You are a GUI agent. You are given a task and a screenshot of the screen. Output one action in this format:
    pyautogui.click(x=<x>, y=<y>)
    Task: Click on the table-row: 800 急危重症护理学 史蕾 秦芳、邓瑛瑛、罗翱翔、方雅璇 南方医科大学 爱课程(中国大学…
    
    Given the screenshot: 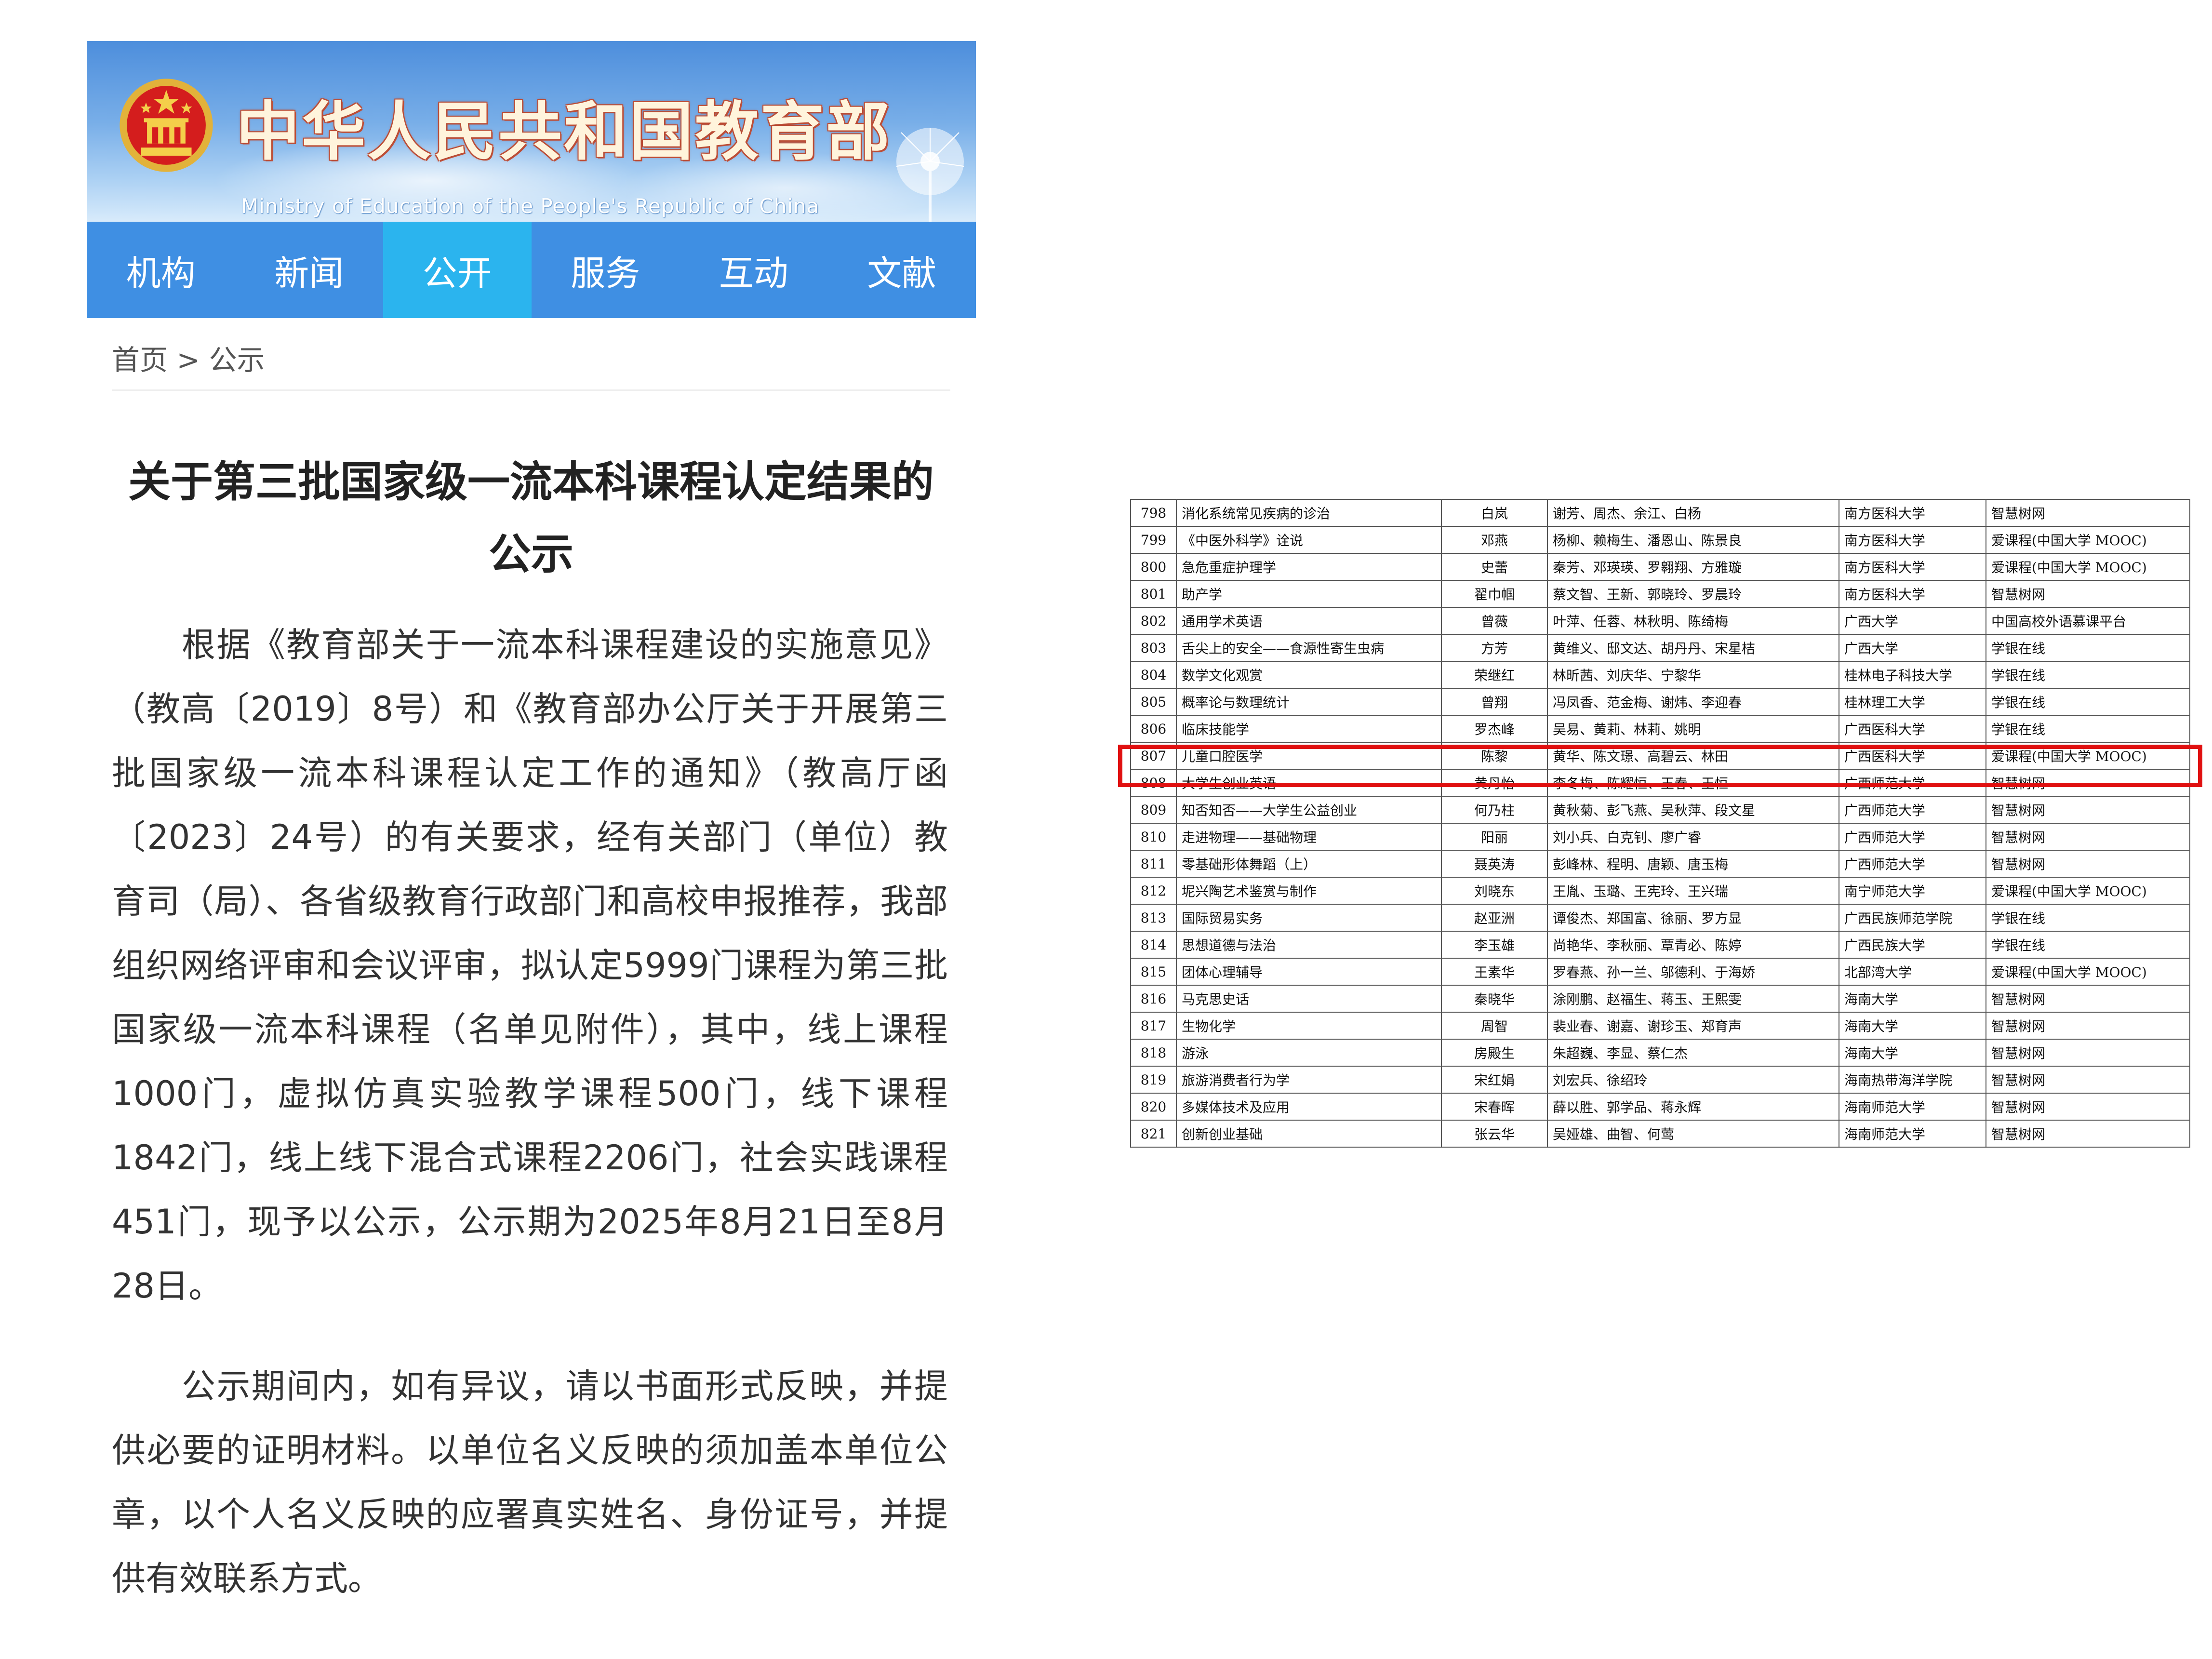 What is the action you would take?
    pyautogui.click(x=1660, y=567)
    